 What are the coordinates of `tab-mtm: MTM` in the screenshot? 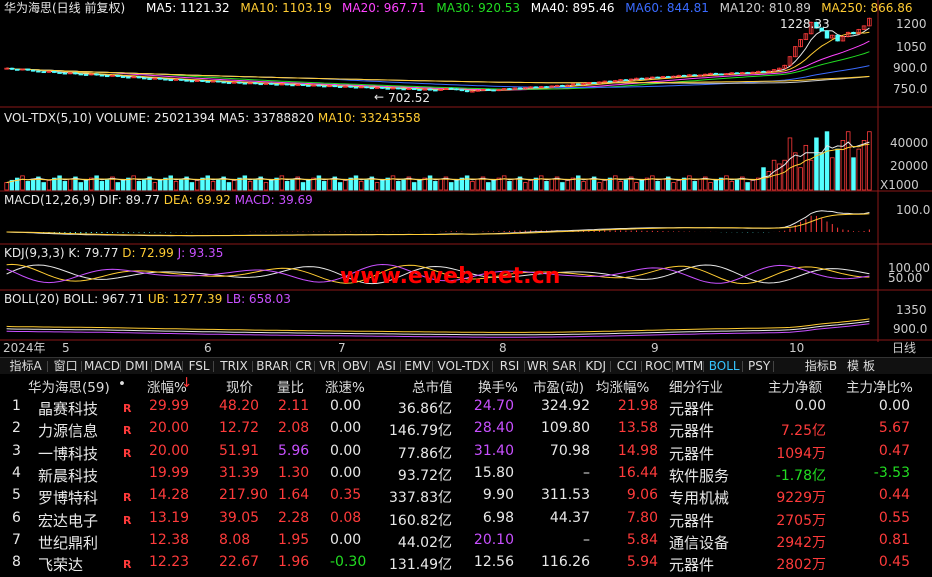 It's located at (689, 366).